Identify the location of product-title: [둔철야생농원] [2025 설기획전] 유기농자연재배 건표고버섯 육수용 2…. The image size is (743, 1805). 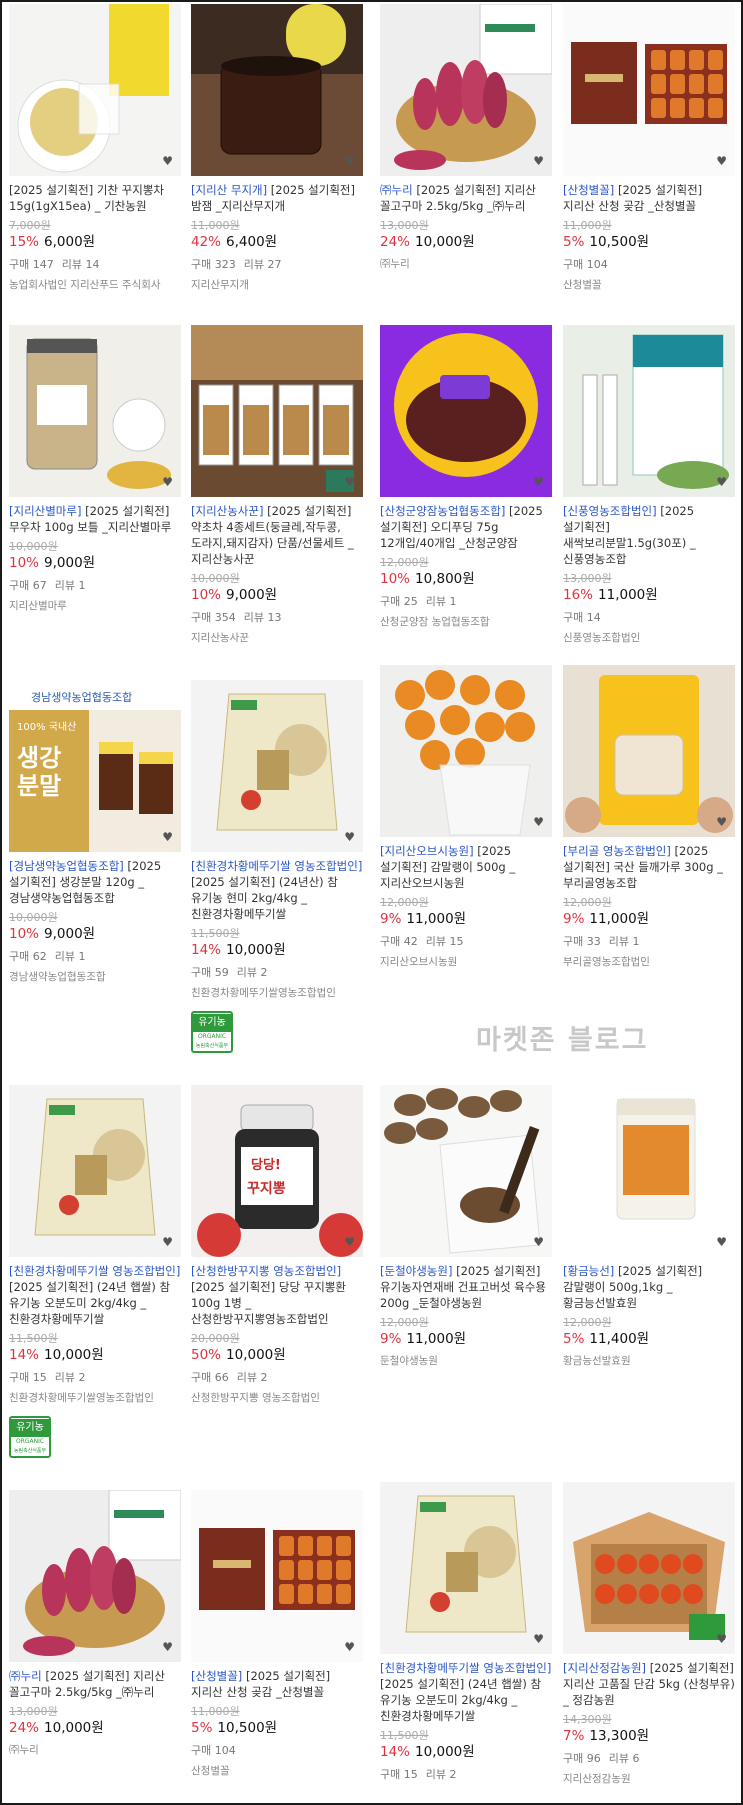
(466, 1287).